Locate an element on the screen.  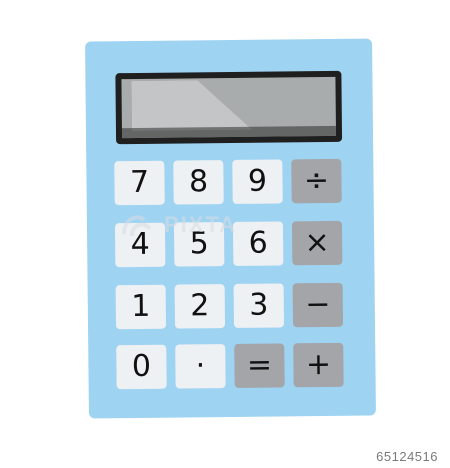
key-label: 8 is located at coordinates (198, 182).